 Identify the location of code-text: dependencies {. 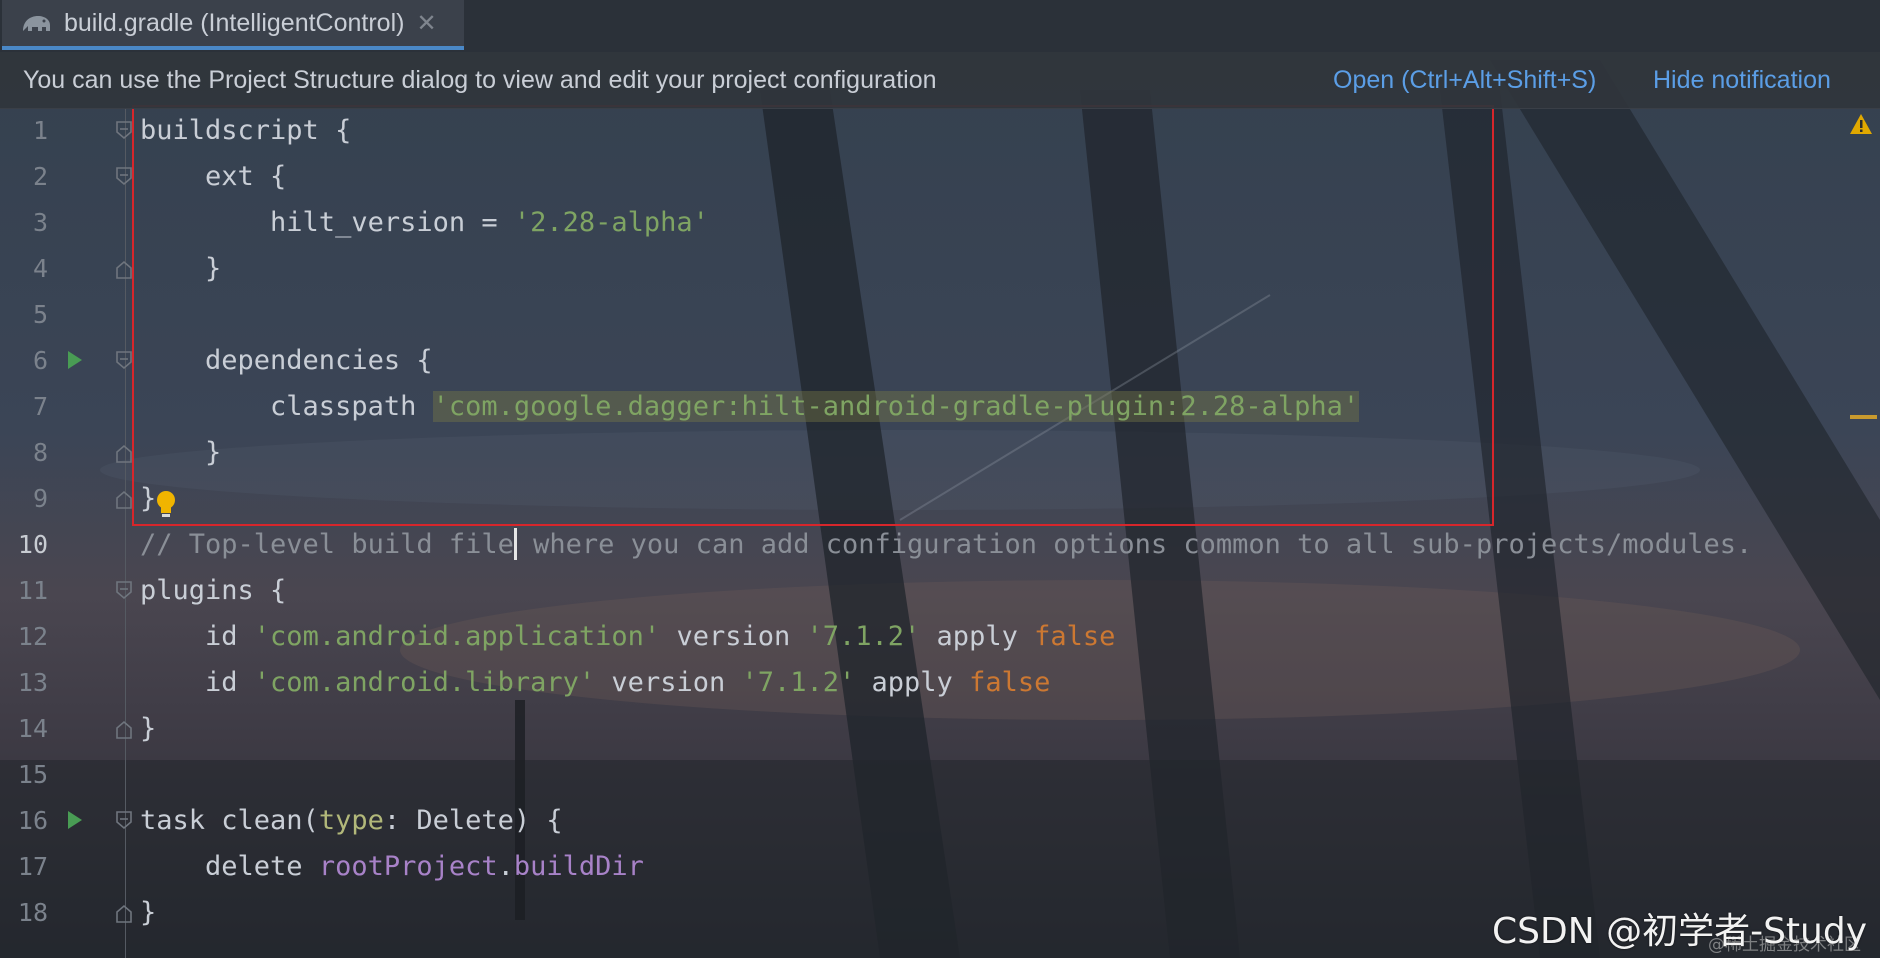
(286, 361).